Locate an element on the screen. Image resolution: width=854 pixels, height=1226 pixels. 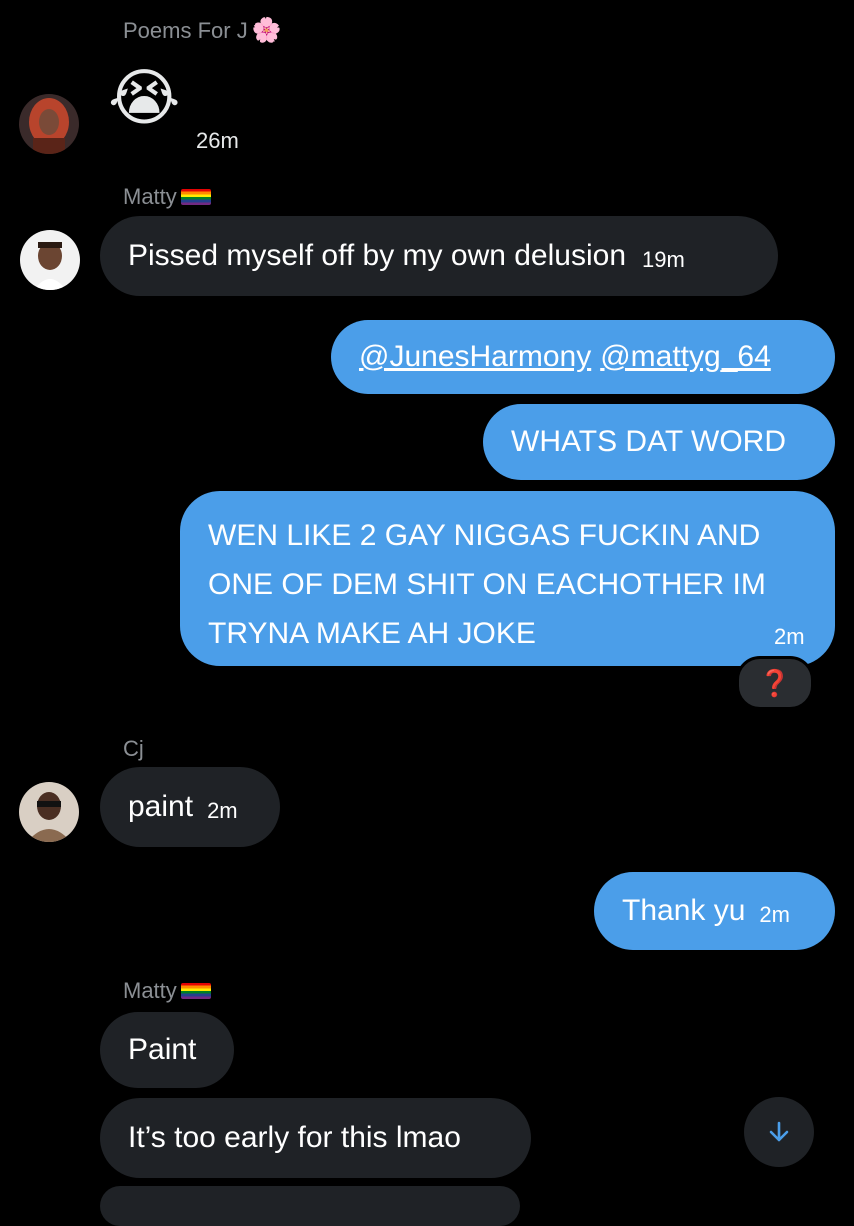
message-bubble-outgoing: Thank yu 2m is located at coordinates (714, 911).